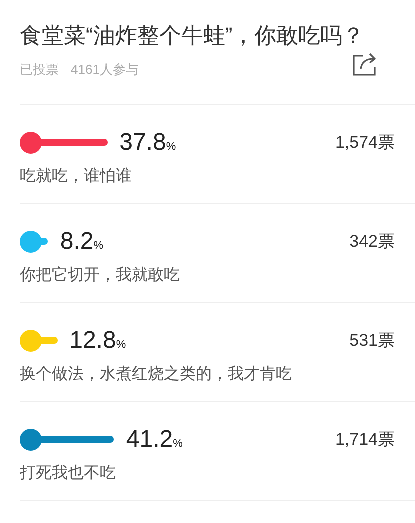 This screenshot has height=523, width=415. Describe the element at coordinates (93, 341) in the screenshot. I see `percentage: 12.8` at that location.